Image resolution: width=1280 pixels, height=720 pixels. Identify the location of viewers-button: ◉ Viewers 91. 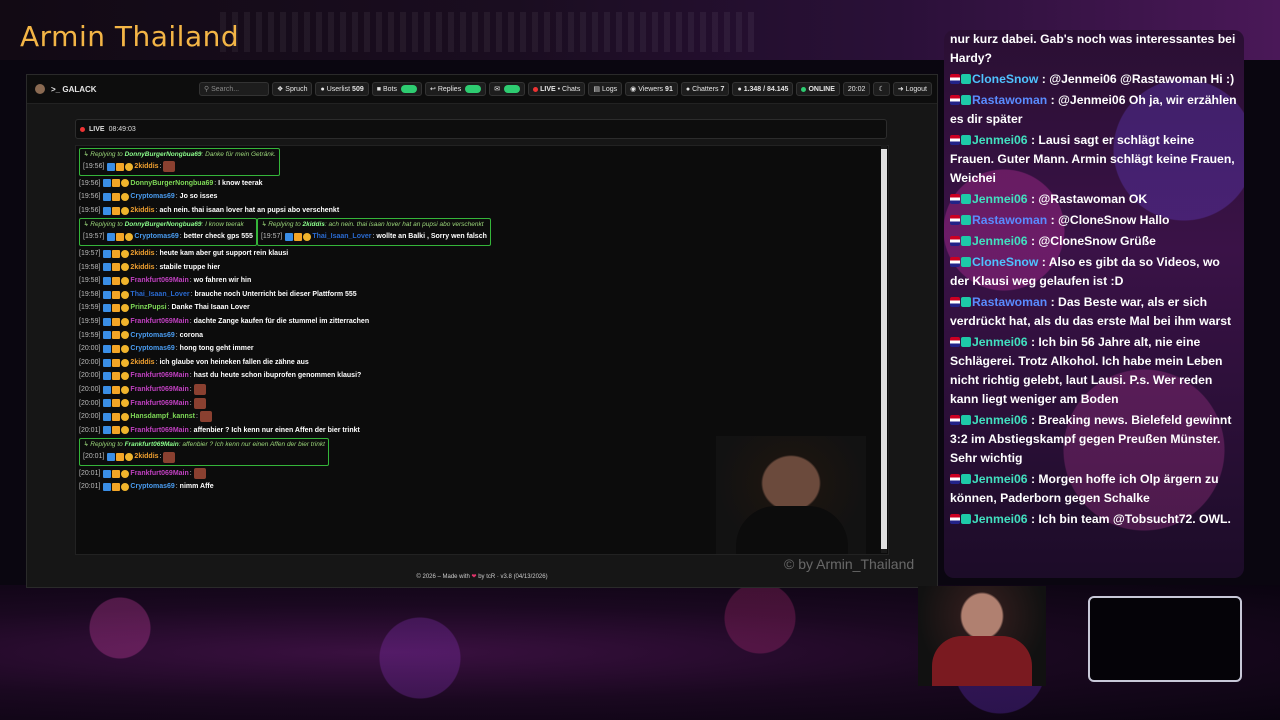
(651, 89).